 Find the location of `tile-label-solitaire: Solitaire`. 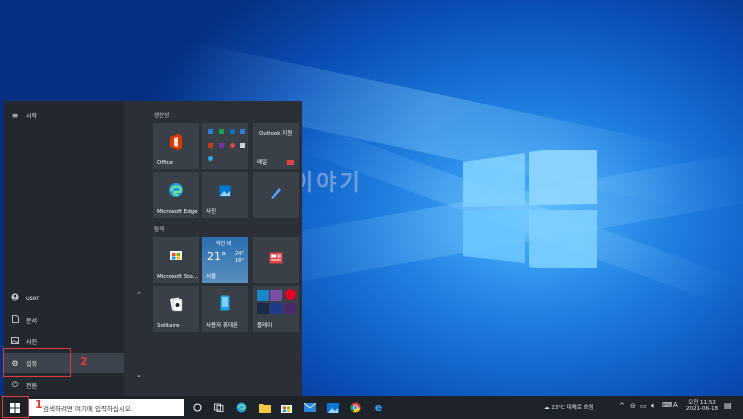

tile-label-solitaire: Solitaire is located at coordinates (168, 326).